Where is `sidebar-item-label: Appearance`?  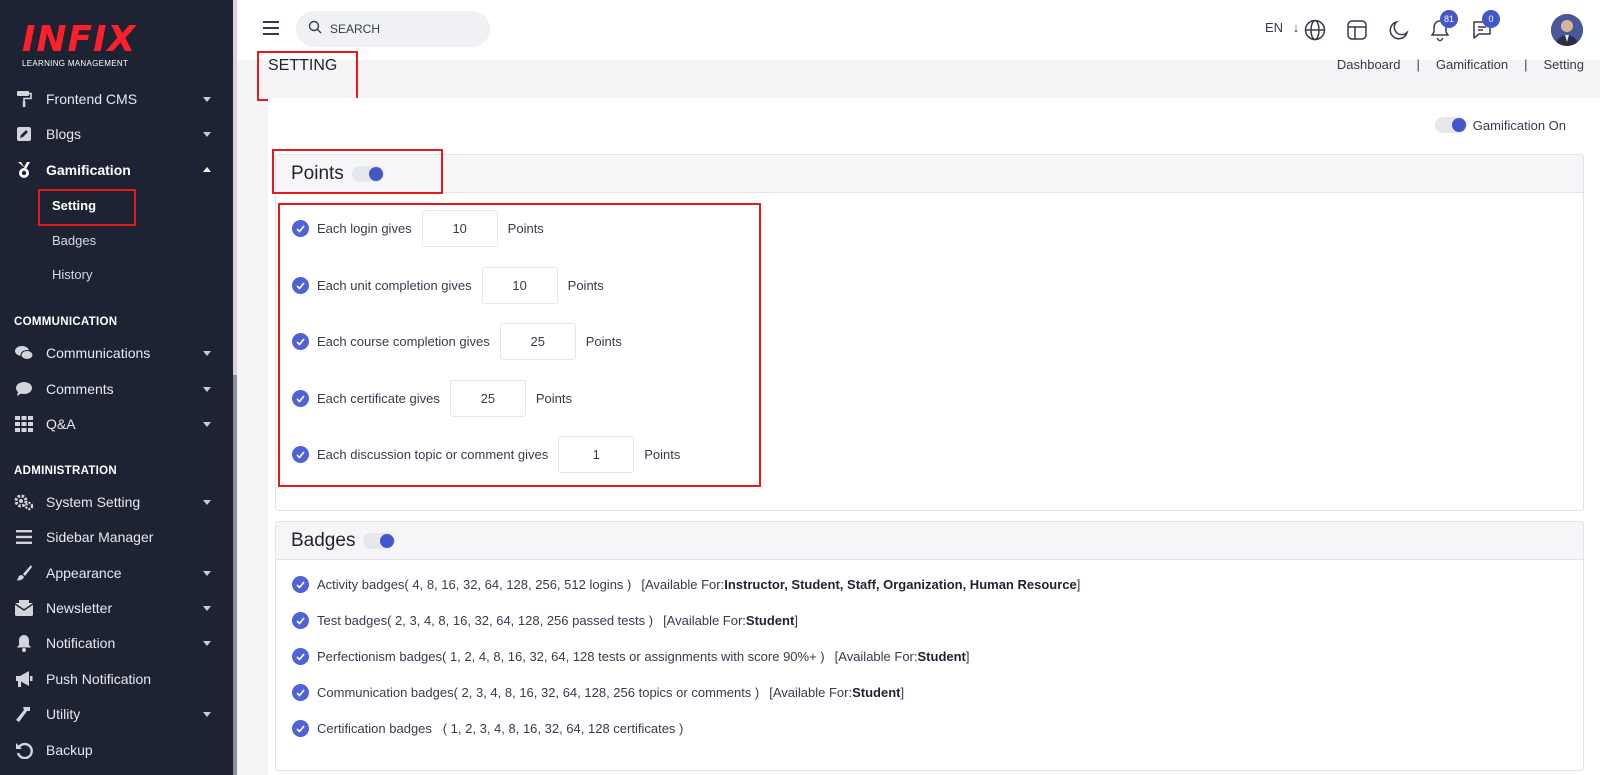
sidebar-item-label: Appearance is located at coordinates (84, 573).